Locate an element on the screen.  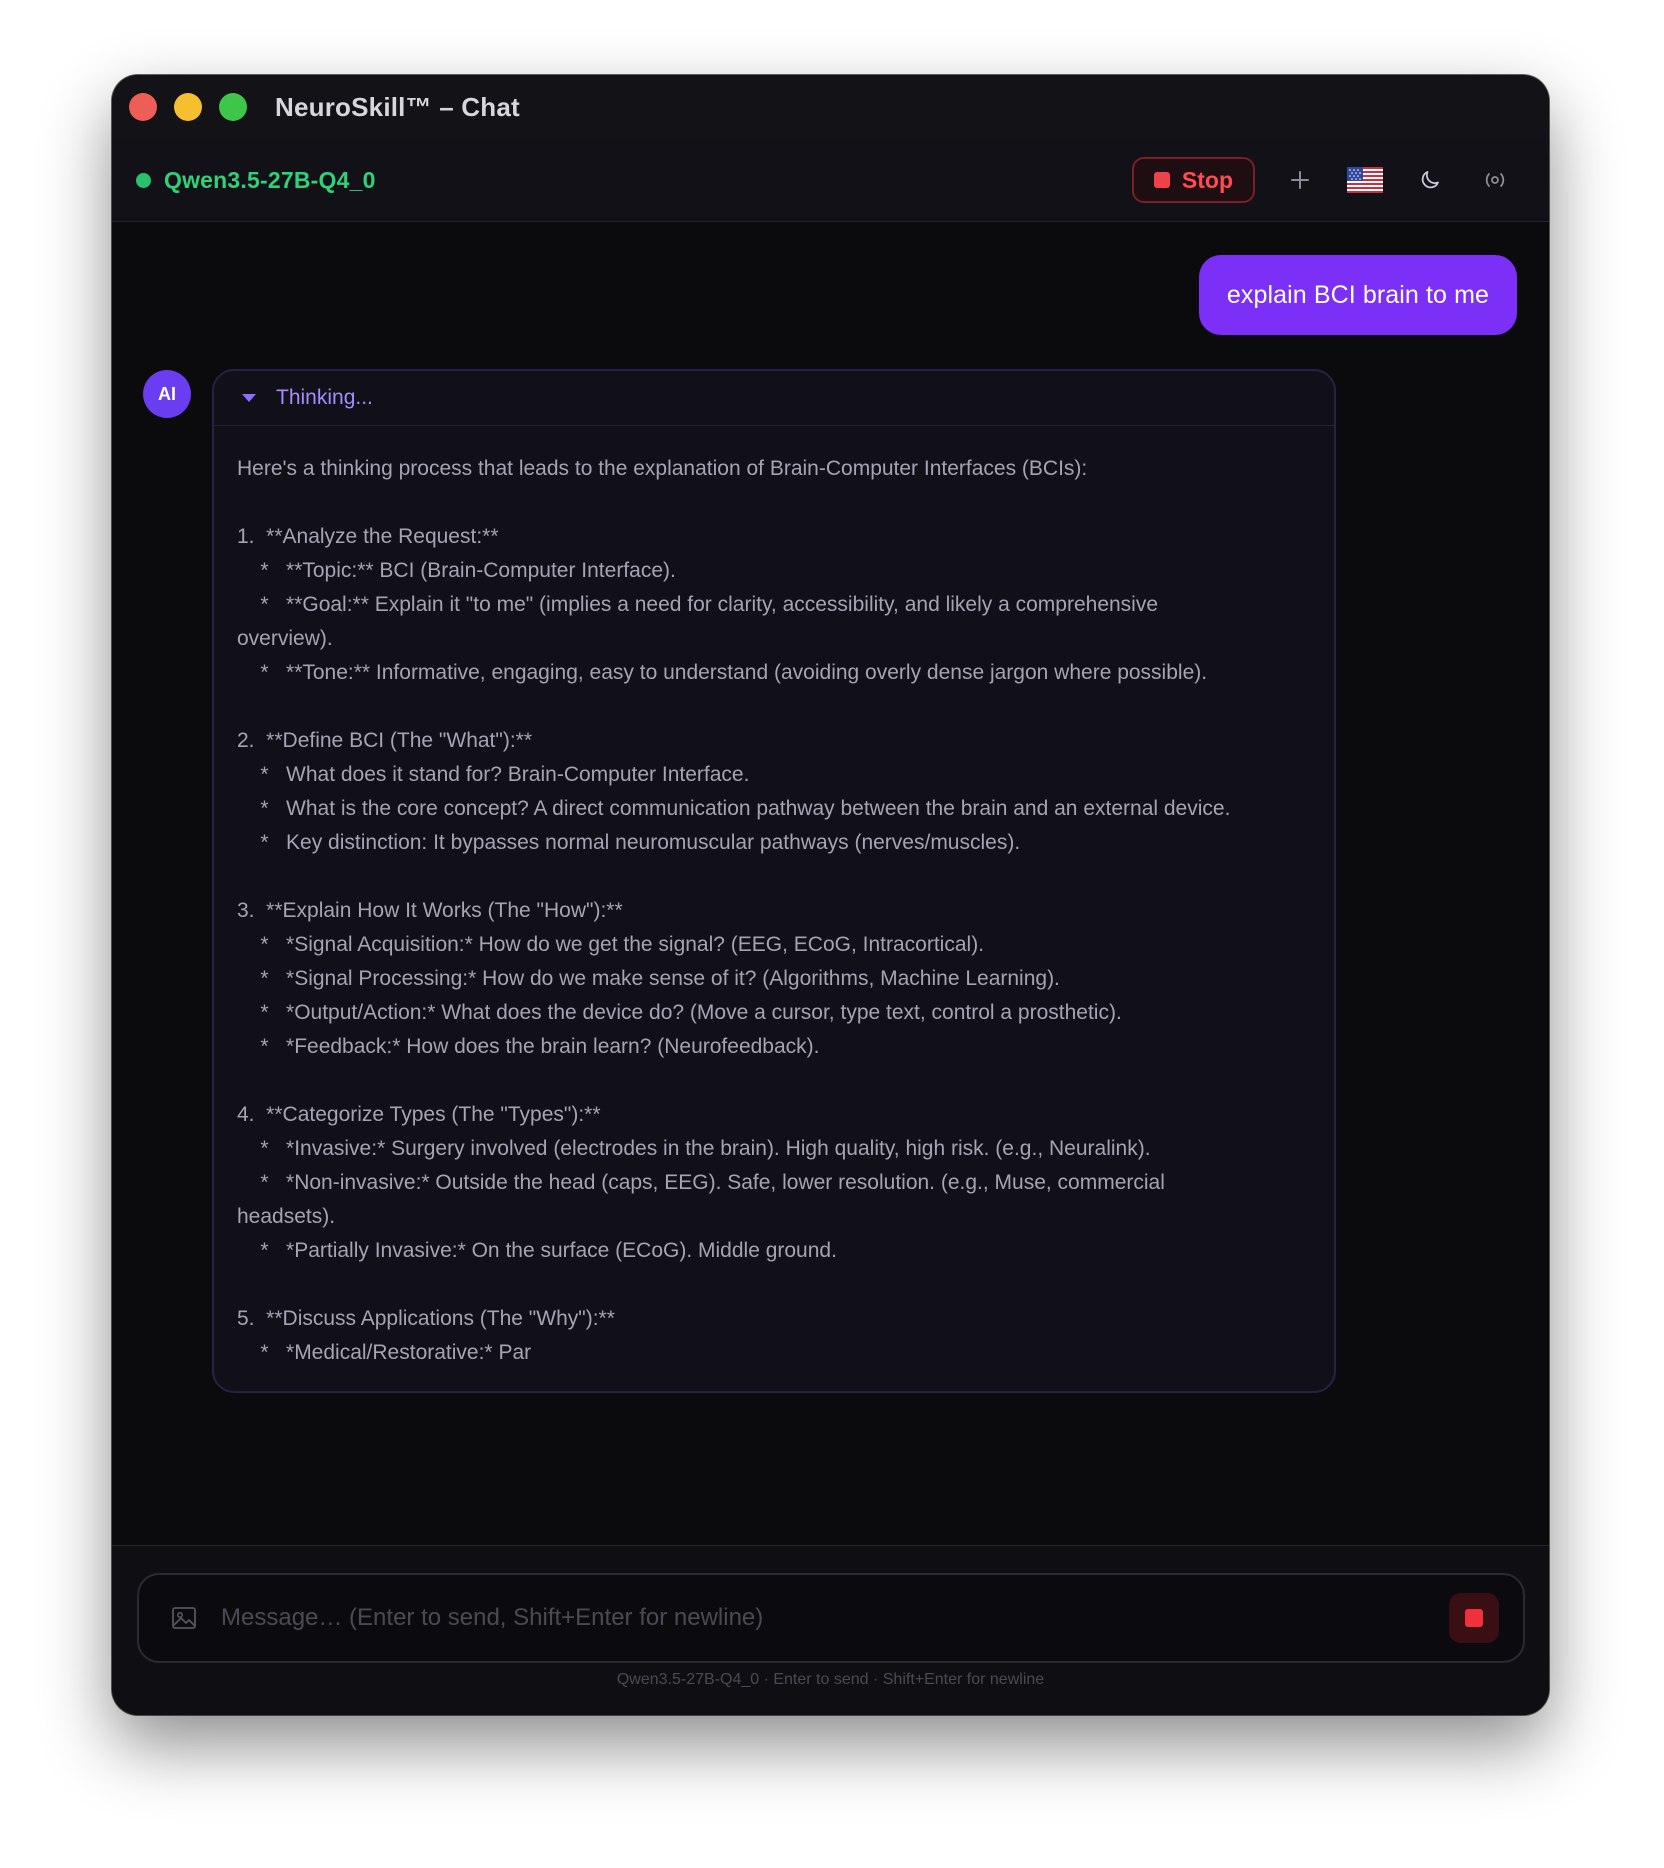
us-flag-icon is located at coordinates (1365, 180).